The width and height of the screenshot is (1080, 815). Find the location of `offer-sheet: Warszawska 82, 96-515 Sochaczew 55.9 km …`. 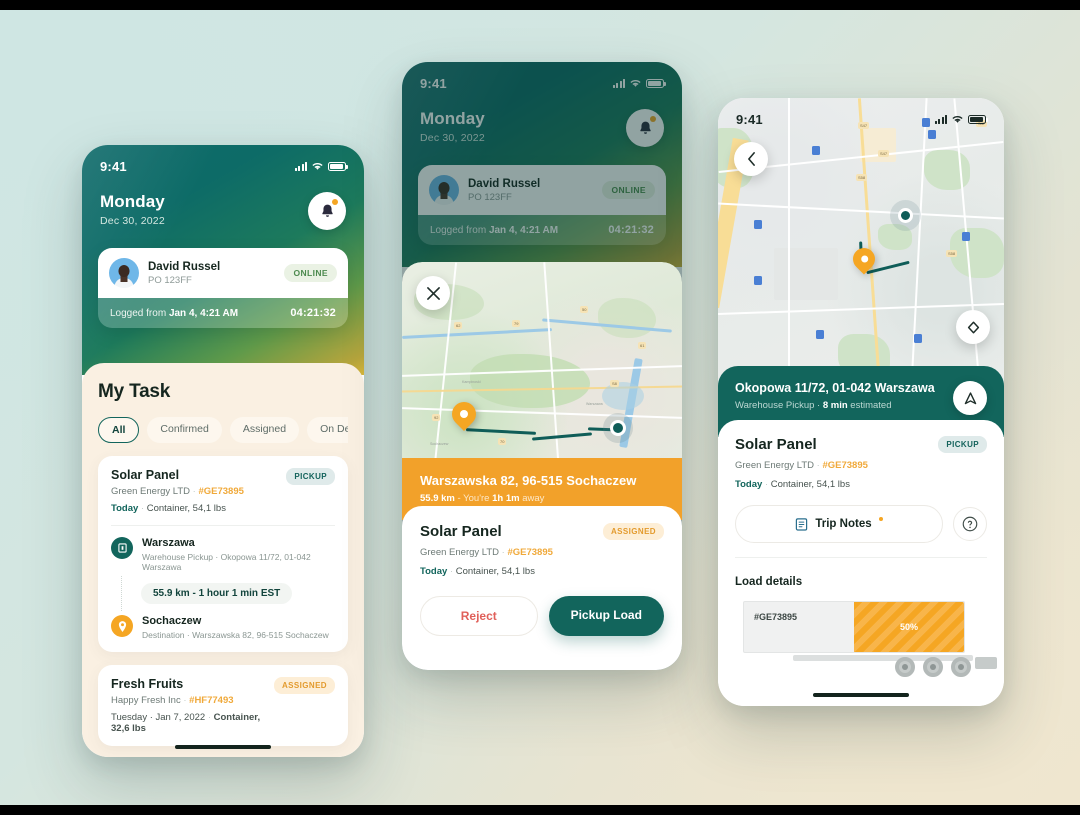

offer-sheet: Warszawska 82, 96-515 Sochaczew 55.9 km … is located at coordinates (542, 564).